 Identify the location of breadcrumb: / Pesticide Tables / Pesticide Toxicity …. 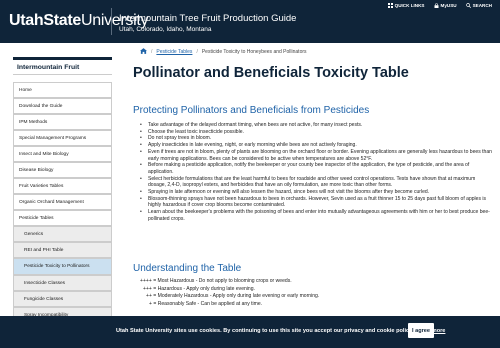
(223, 52).